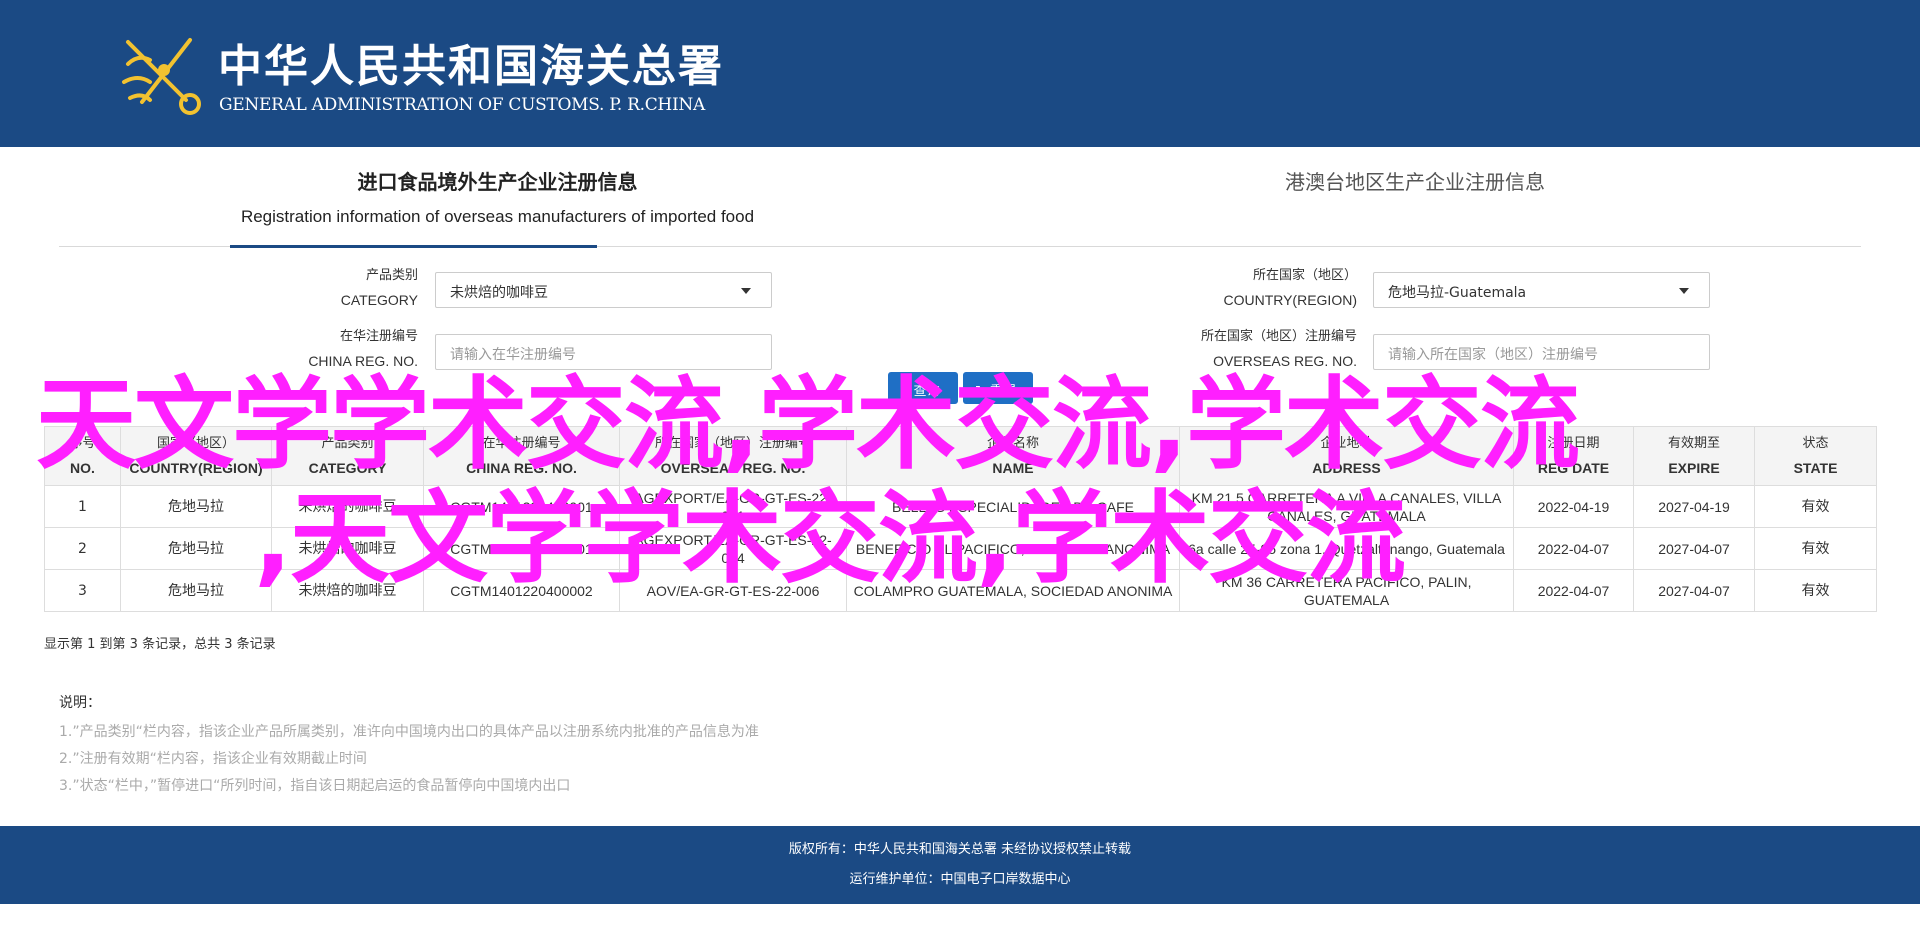 This screenshot has height=942, width=1920. I want to click on footer-copyright: 版权所有：中华人民共和国海关总署 未经协议授权禁止转载, so click(960, 849).